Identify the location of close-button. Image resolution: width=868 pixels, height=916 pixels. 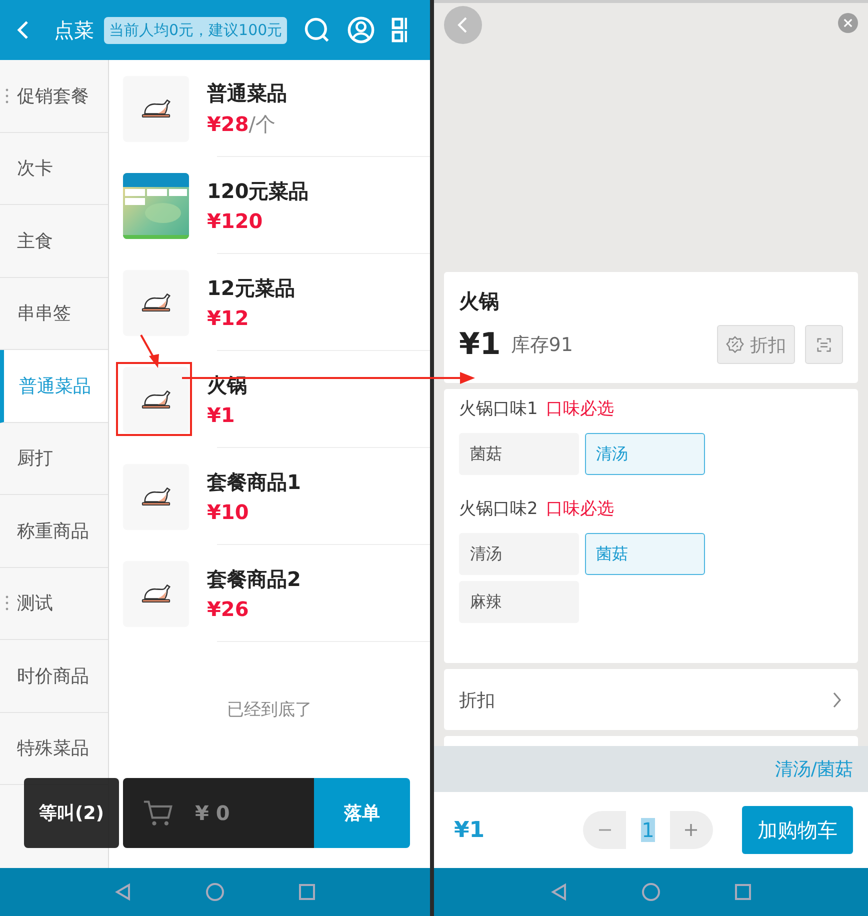
(848, 23).